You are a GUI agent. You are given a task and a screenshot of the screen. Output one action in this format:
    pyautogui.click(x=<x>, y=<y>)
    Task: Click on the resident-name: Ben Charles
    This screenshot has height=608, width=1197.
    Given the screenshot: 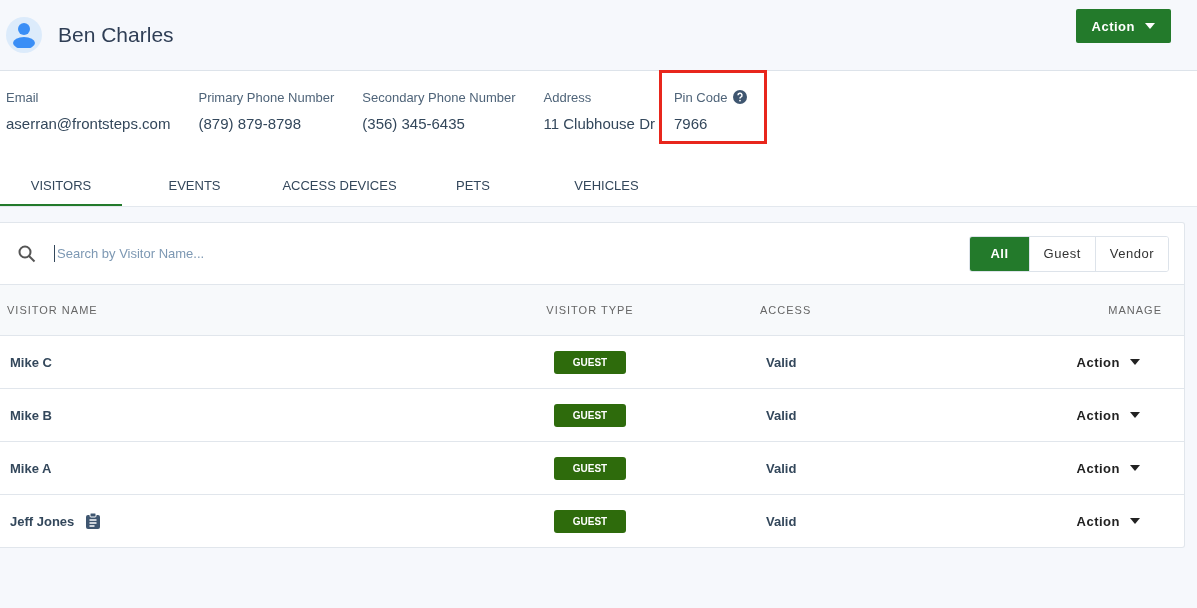 What is the action you would take?
    pyautogui.click(x=116, y=35)
    